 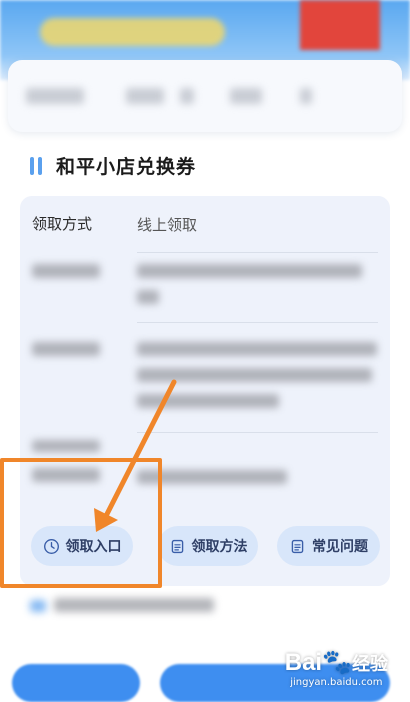 What do you see at coordinates (219, 547) in the screenshot?
I see `claim-method-label: 领取方法` at bounding box center [219, 547].